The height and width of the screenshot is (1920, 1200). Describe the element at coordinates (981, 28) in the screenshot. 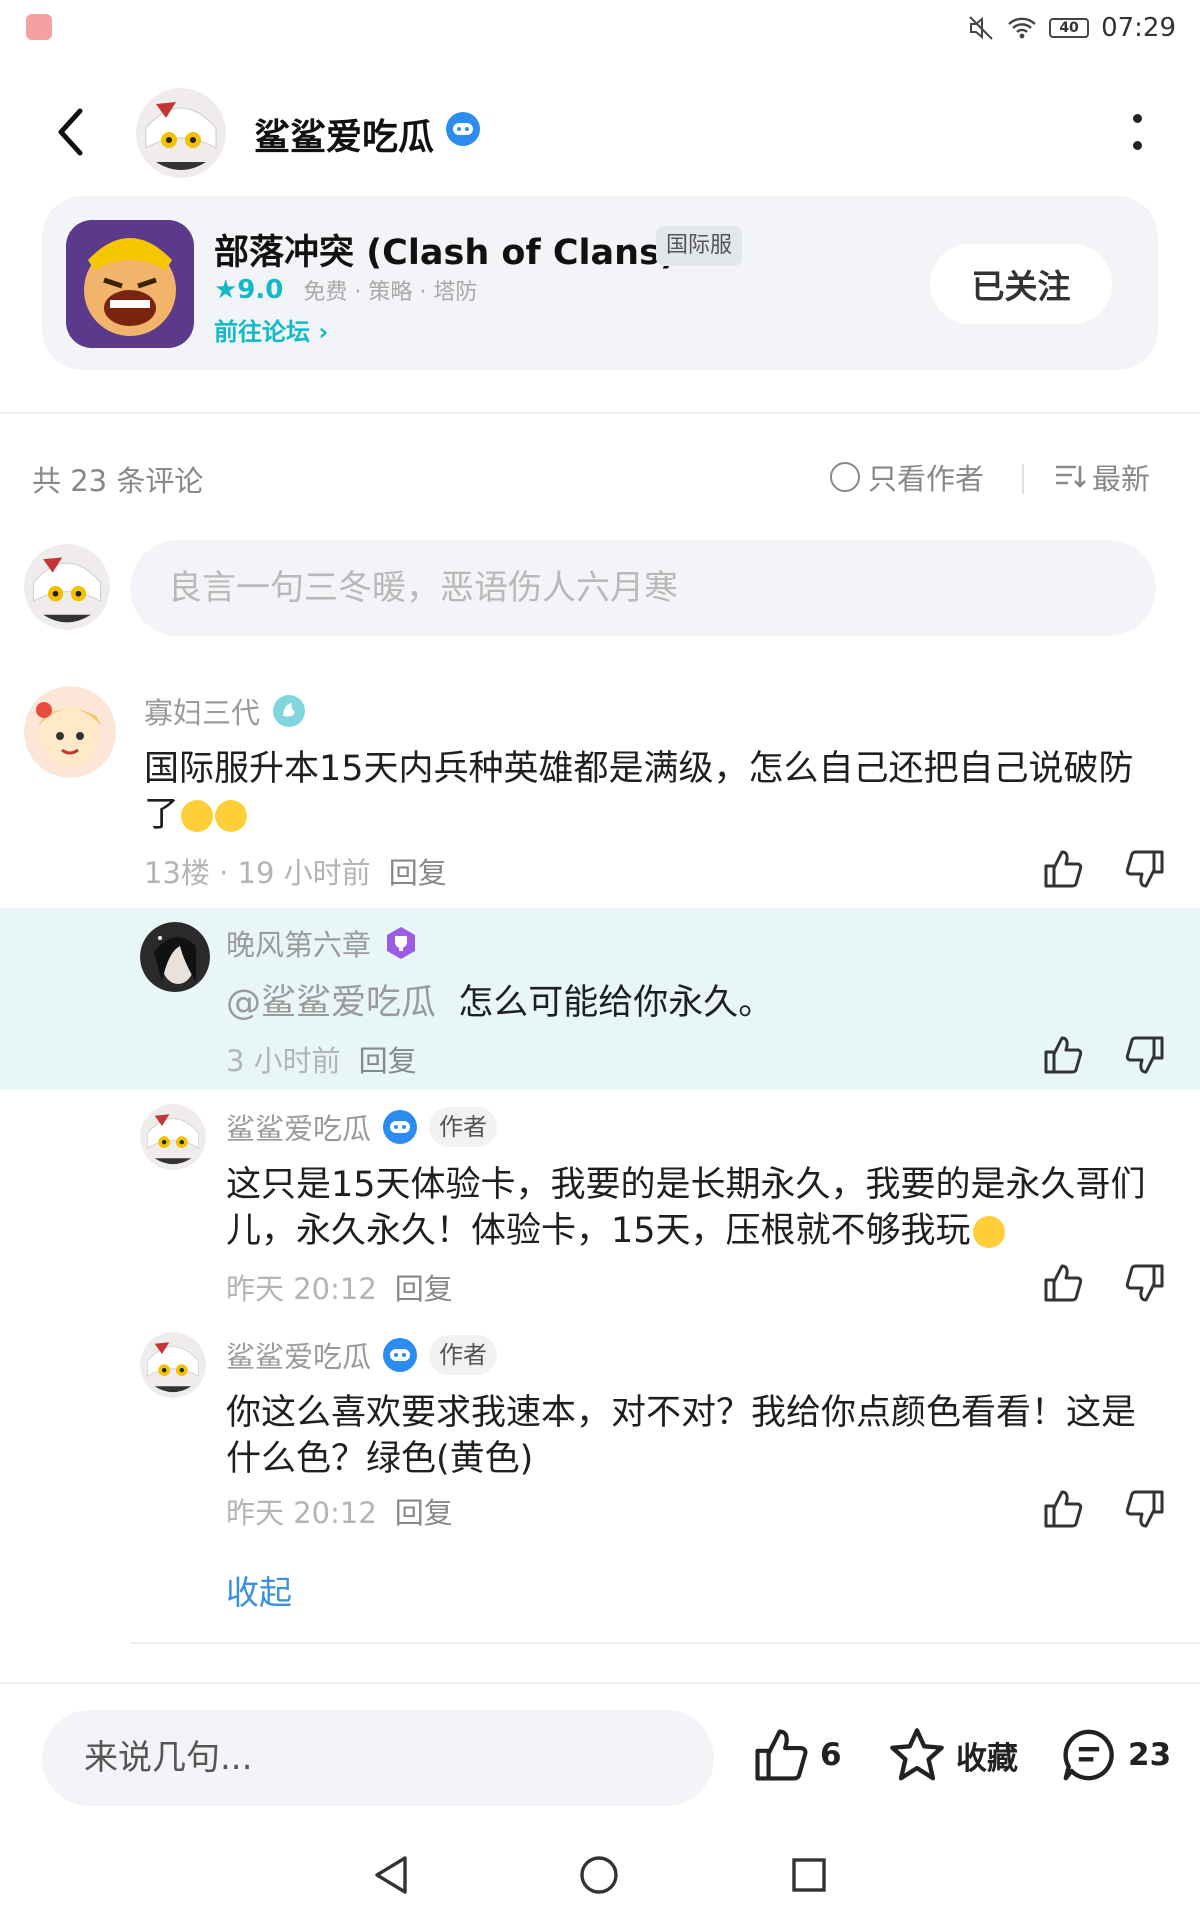

I see `mute-icon` at that location.